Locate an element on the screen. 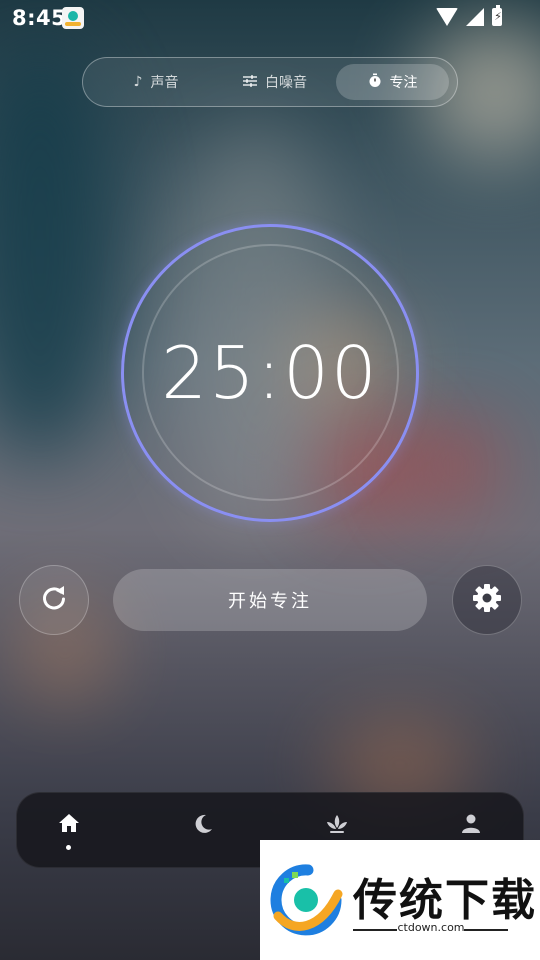 The width and height of the screenshot is (540, 960). watermark-overlay: 传统下载 ctdown.com is located at coordinates (400, 900).